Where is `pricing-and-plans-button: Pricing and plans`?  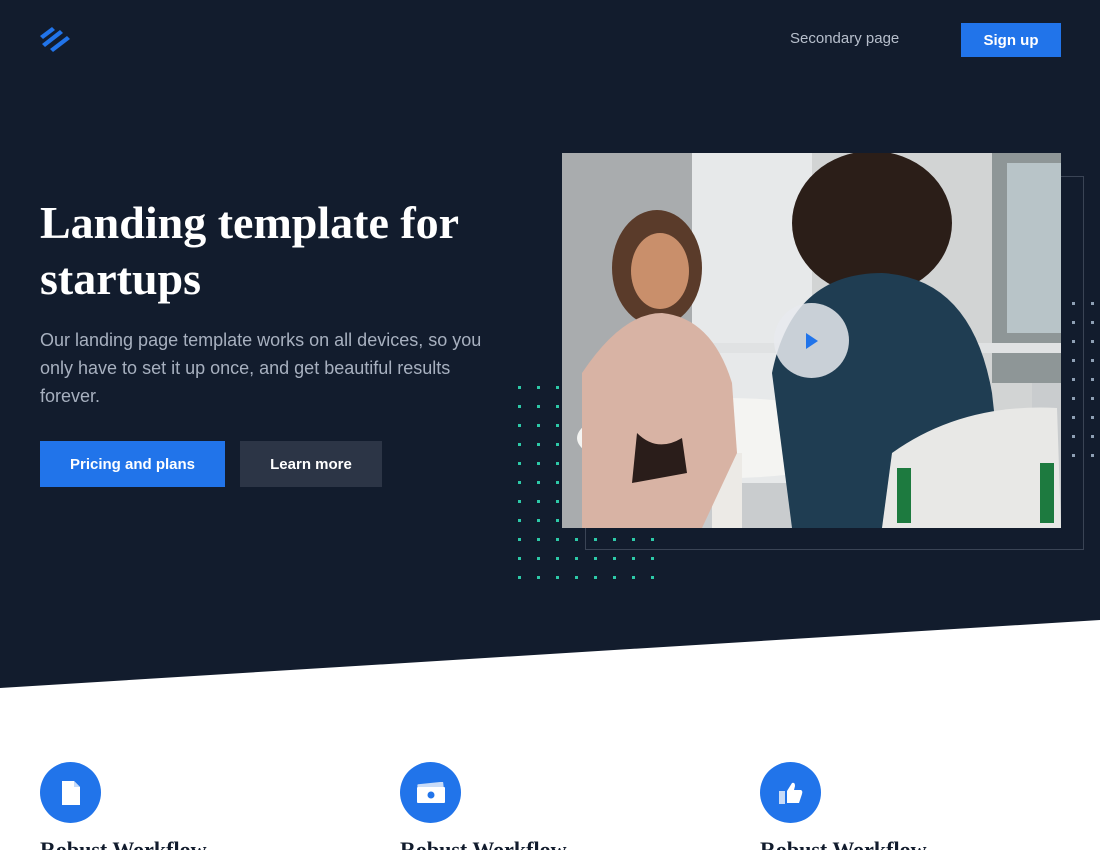 pricing-and-plans-button: Pricing and plans is located at coordinates (132, 464).